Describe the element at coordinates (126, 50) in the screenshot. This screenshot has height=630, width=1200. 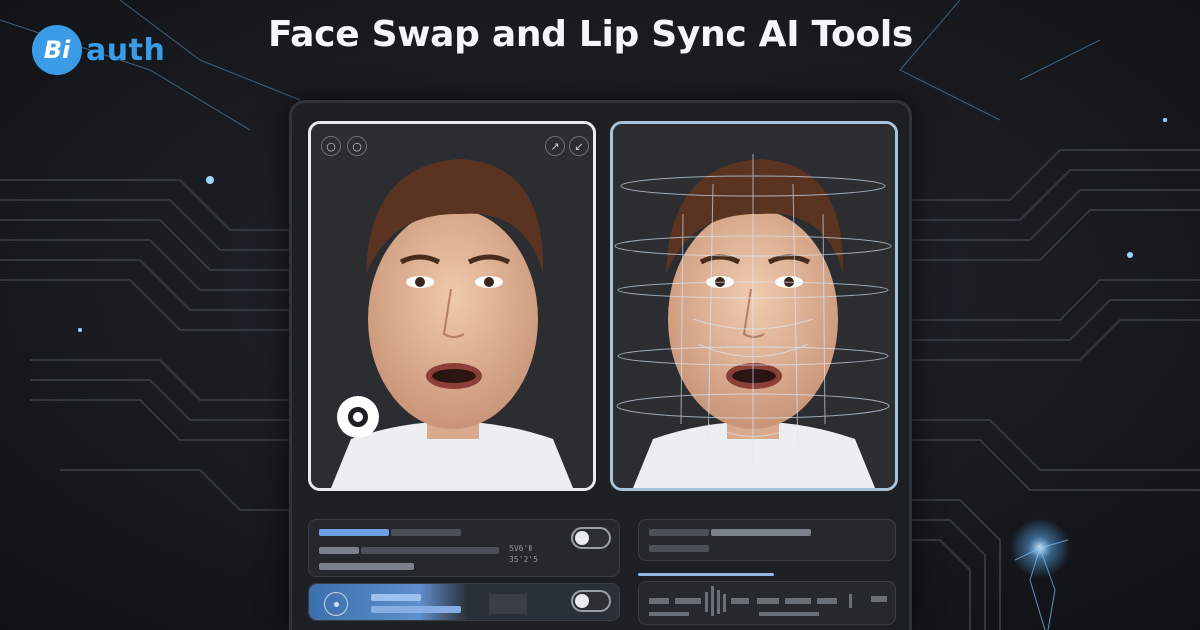
I see `brand-name: auth` at that location.